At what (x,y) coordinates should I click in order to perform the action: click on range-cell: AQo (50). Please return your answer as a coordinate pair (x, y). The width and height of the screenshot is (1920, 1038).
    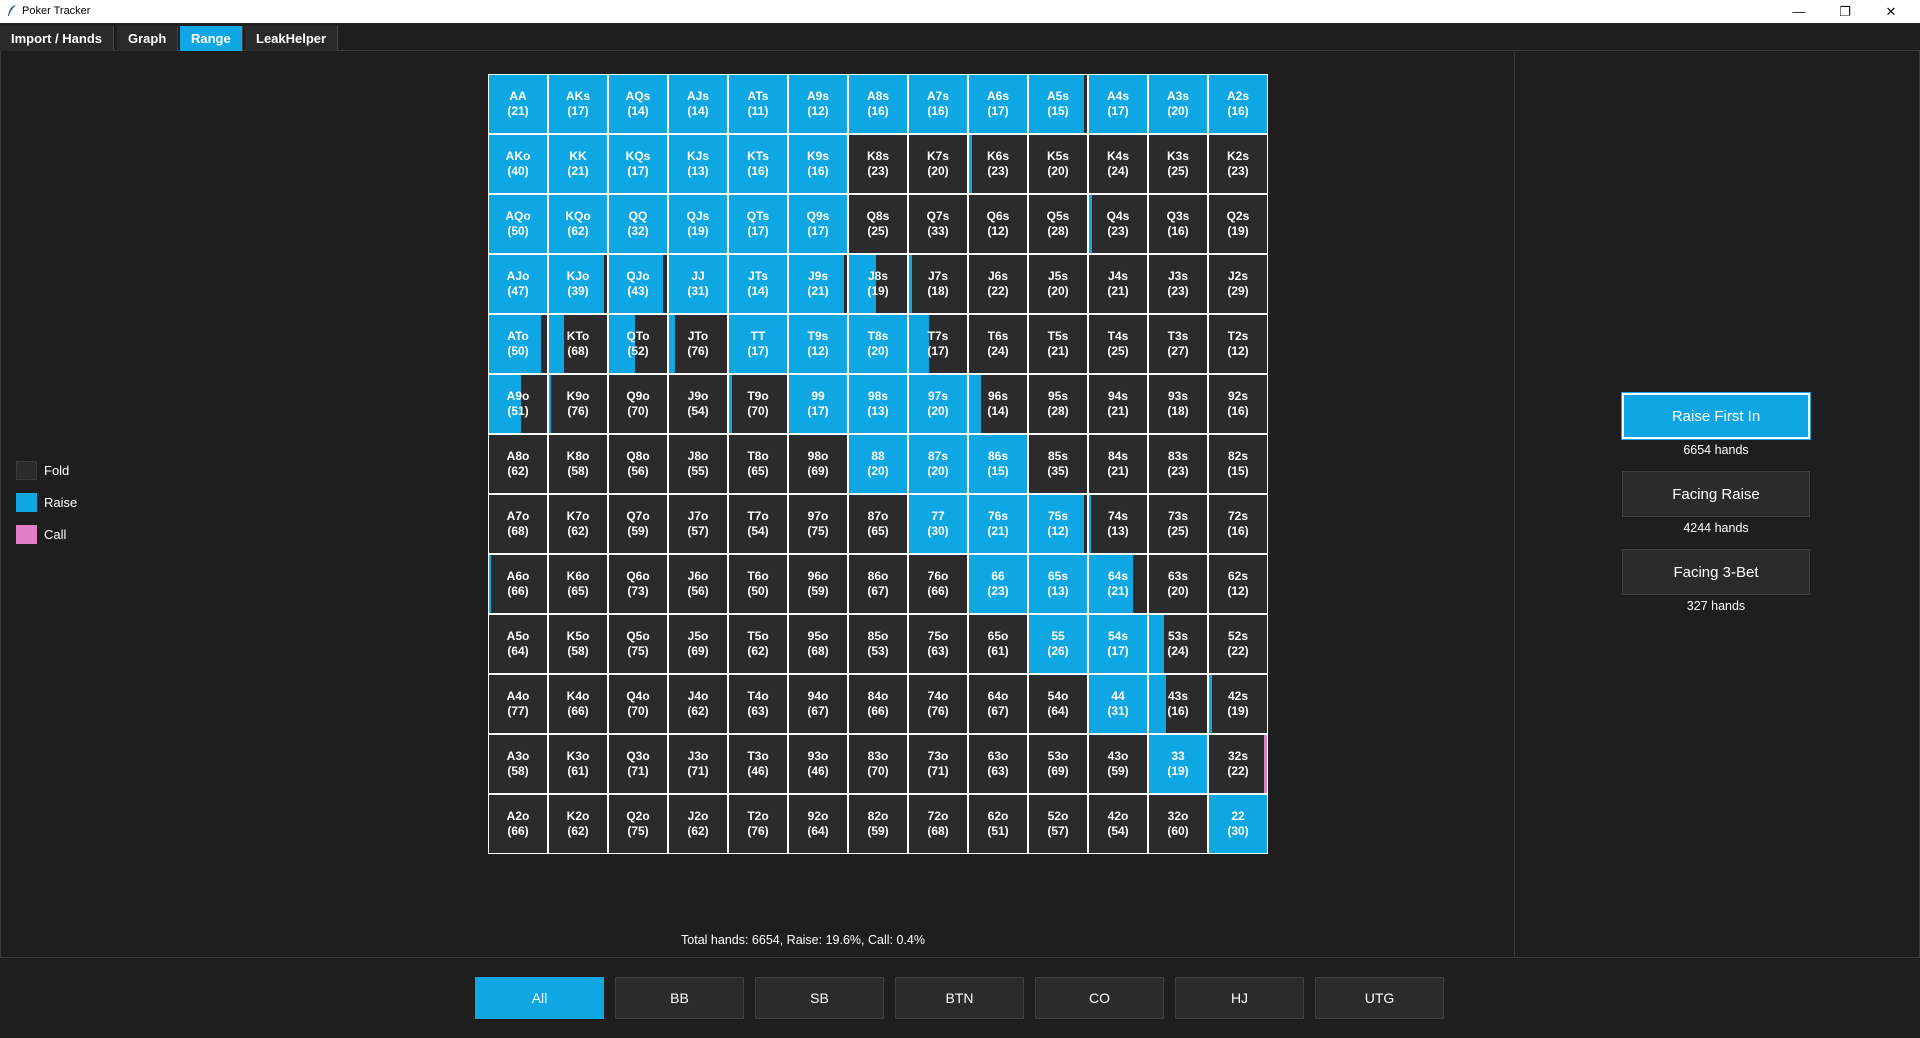
    Looking at the image, I should click on (518, 224).